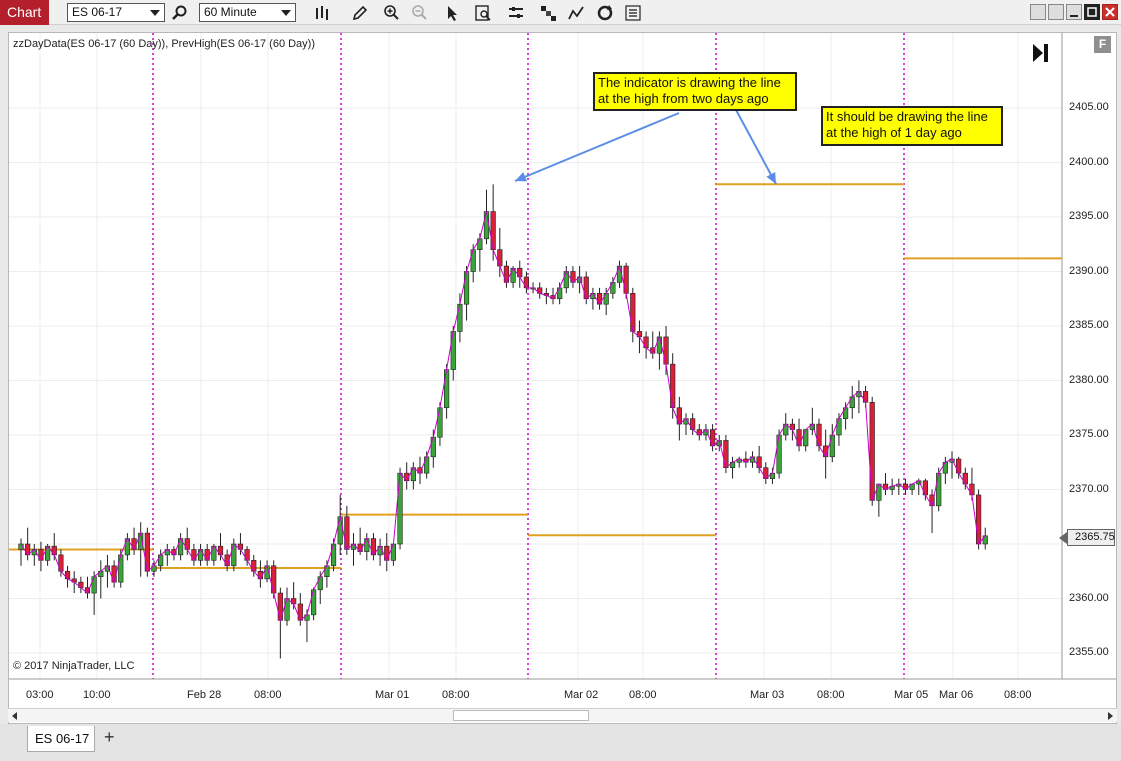 The width and height of the screenshot is (1121, 761). Describe the element at coordinates (483, 13) in the screenshot. I see `data-box-icon` at that location.